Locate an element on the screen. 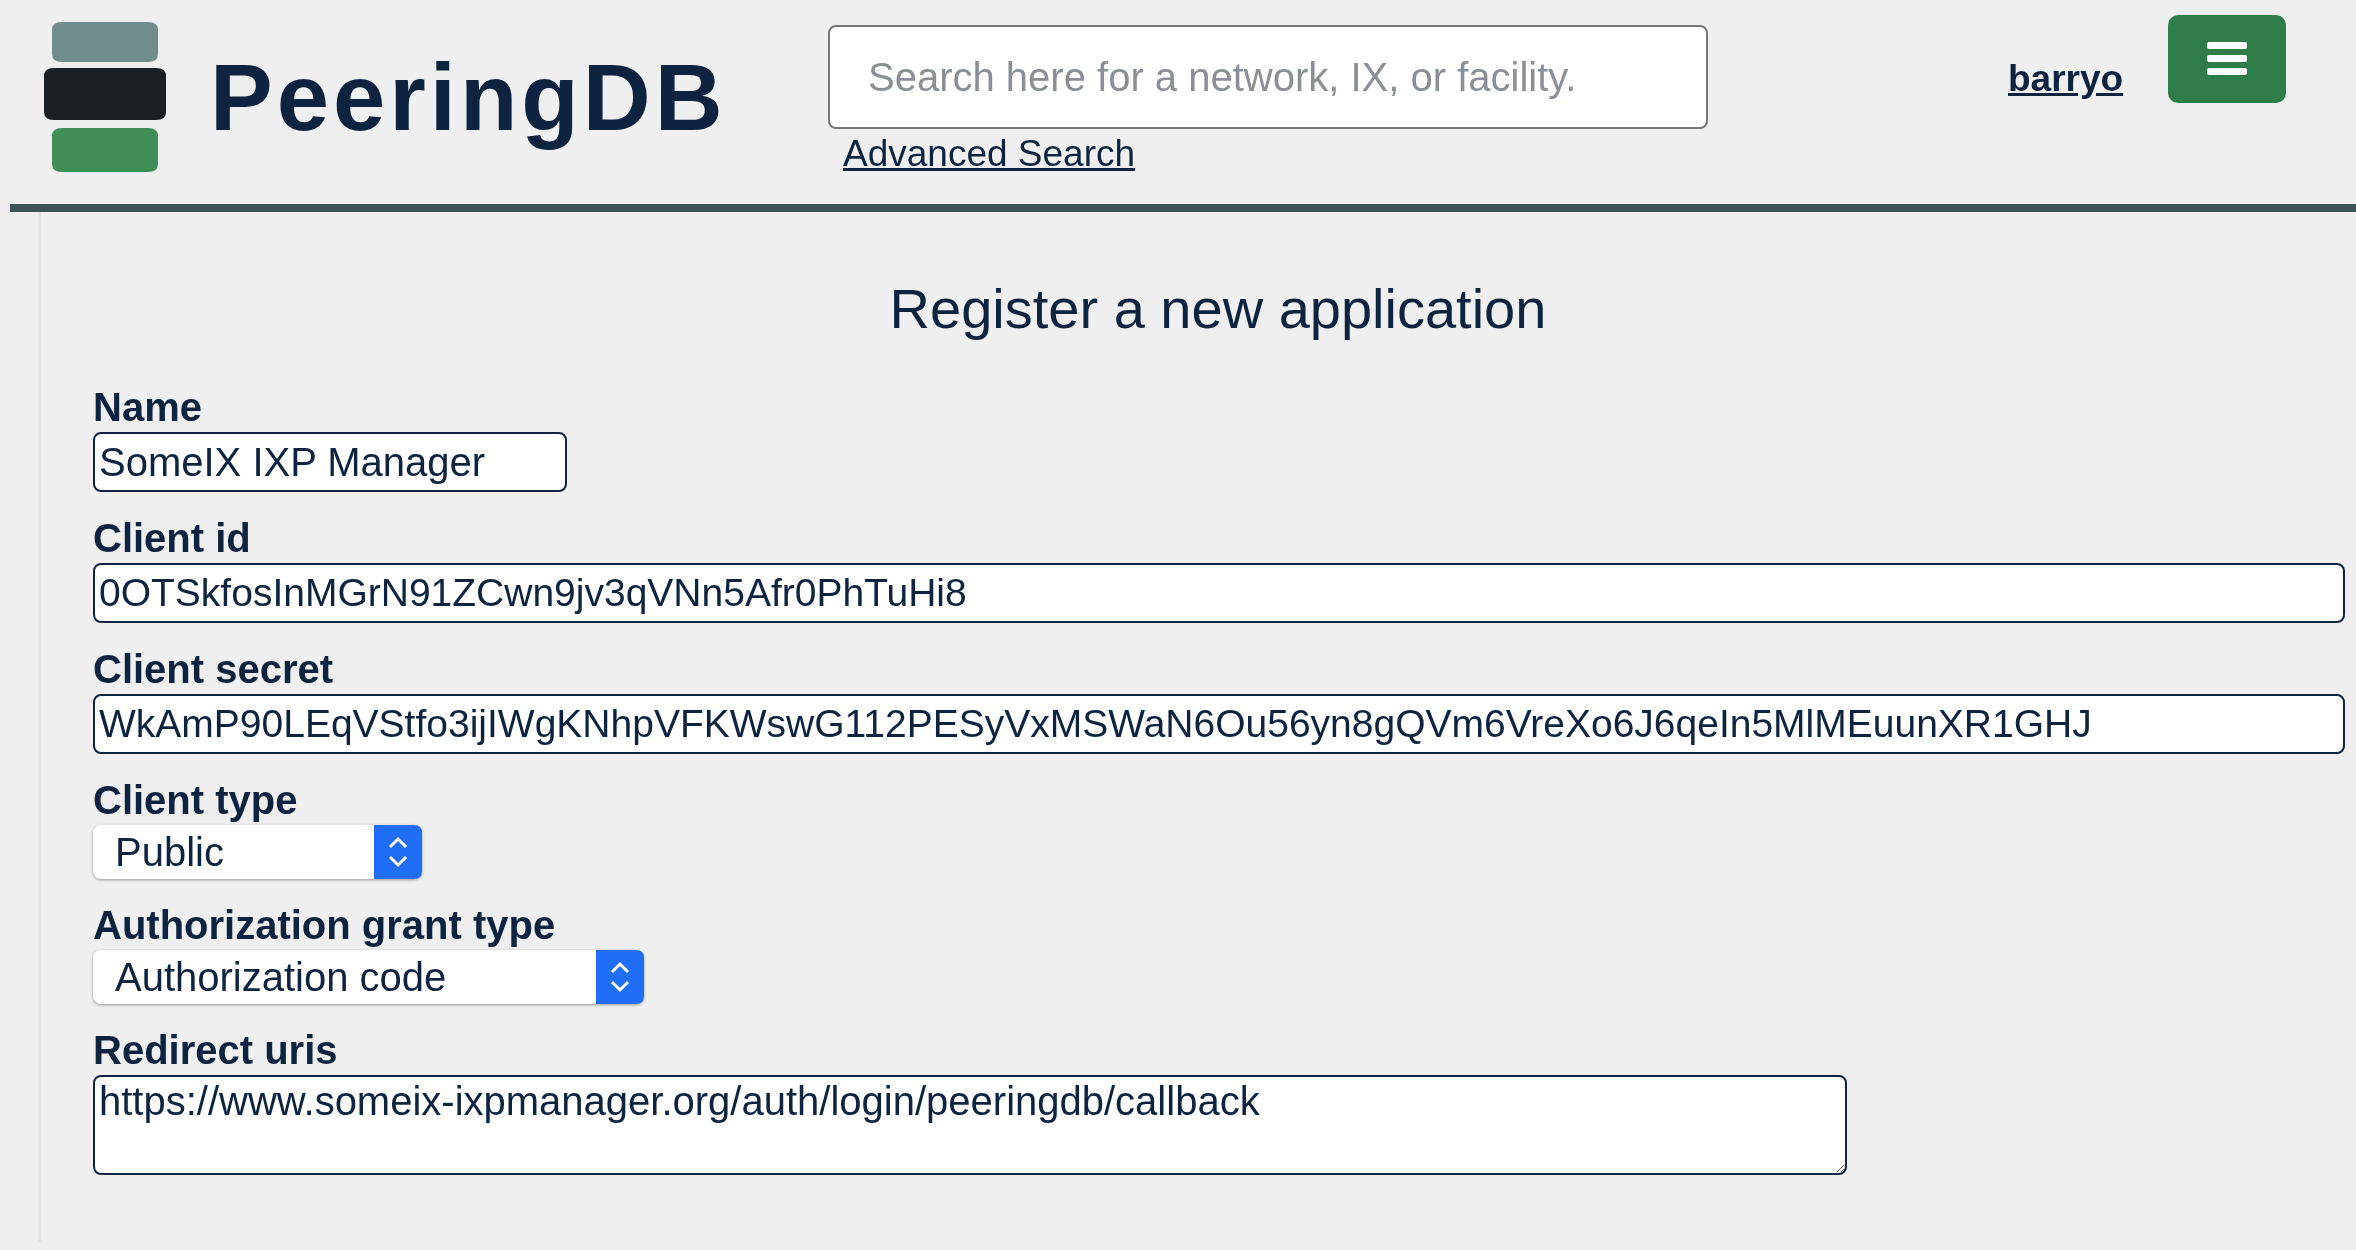 The width and height of the screenshot is (2356, 1250). field-label: Authorization grant type is located at coordinates (324, 925).